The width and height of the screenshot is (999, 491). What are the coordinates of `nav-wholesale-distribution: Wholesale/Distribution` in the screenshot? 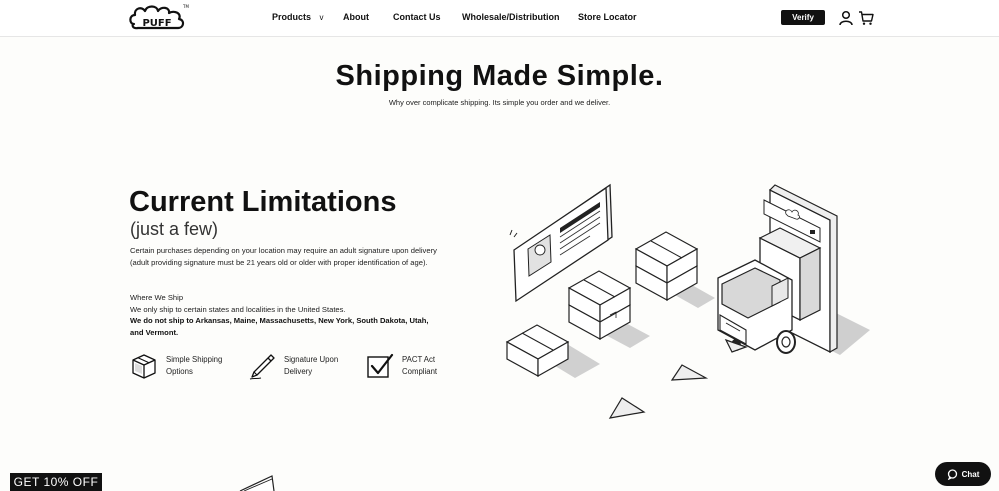 It's located at (511, 17).